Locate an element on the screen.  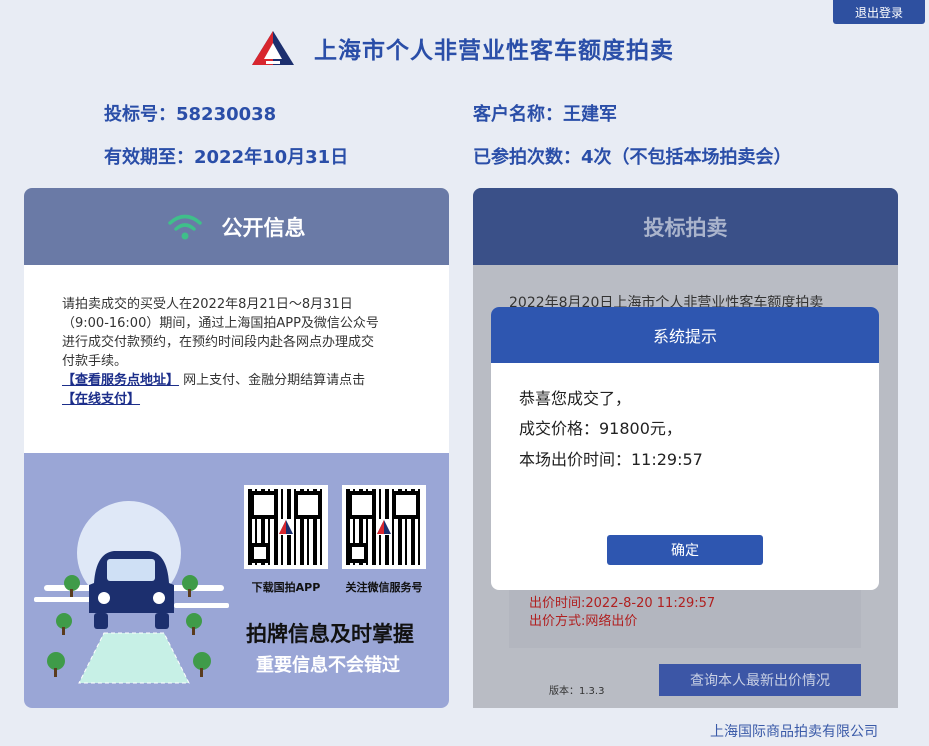
dialog-message-line: 恭喜您成交了， is located at coordinates (575, 398).